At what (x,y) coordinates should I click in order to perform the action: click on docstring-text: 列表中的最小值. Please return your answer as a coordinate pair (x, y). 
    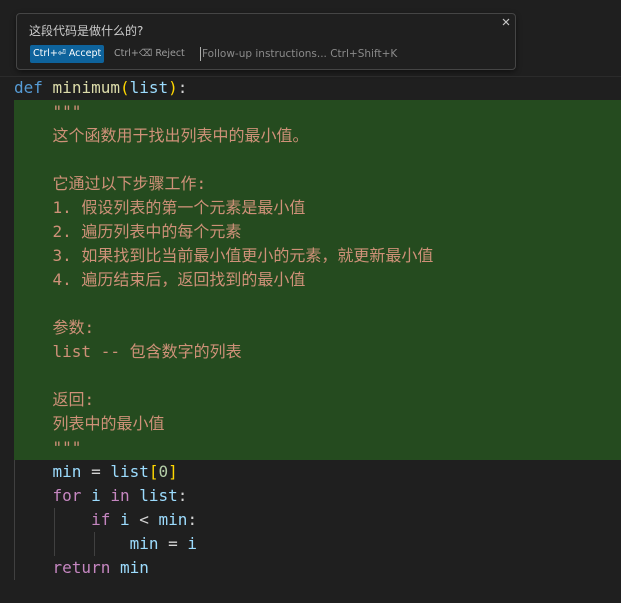
    Looking at the image, I should click on (108, 423).